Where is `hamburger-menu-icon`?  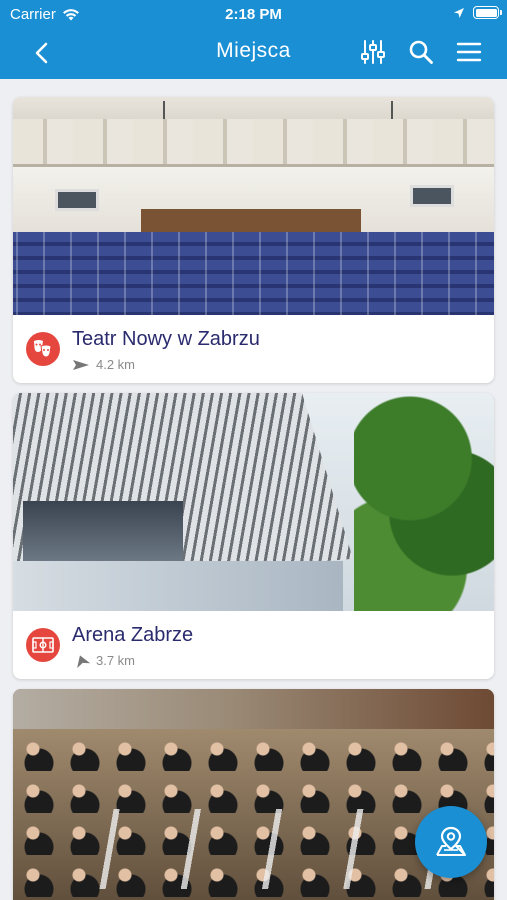
hamburger-menu-icon is located at coordinates (469, 52).